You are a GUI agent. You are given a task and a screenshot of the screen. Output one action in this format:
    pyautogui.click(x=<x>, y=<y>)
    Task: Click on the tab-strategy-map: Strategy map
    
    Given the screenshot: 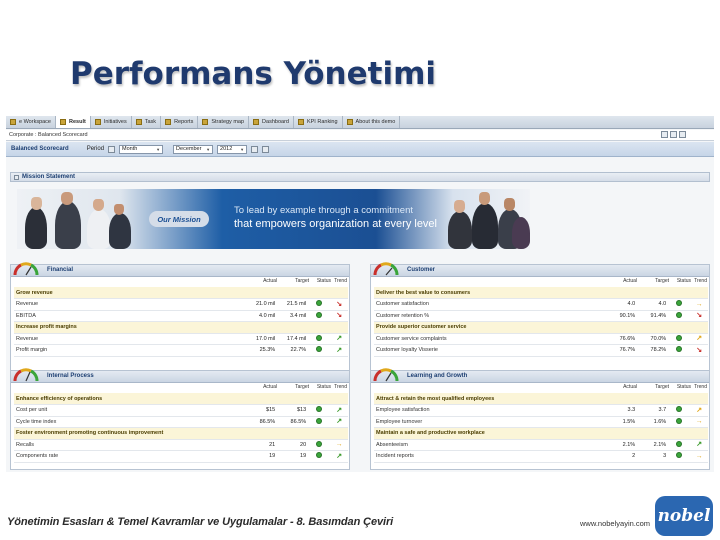 What is the action you would take?
    pyautogui.click(x=224, y=122)
    